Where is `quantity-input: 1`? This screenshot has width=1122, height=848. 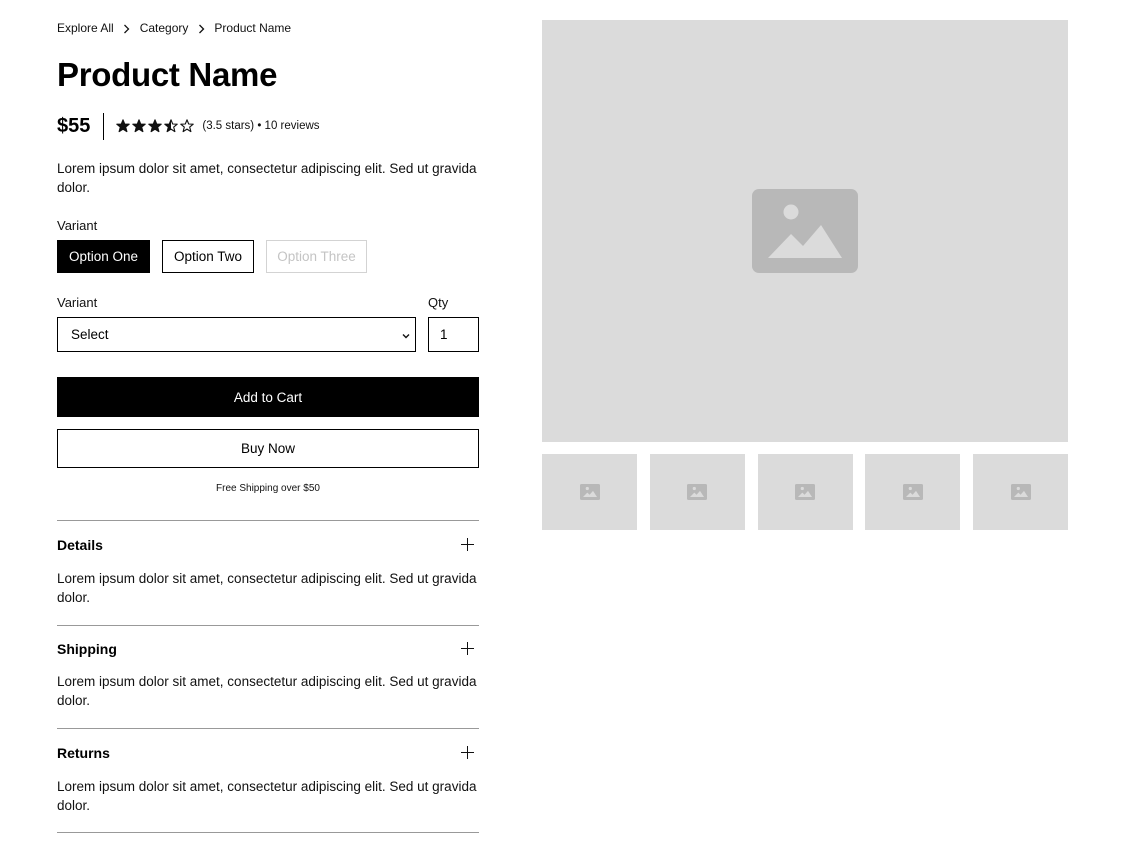 quantity-input: 1 is located at coordinates (453, 334).